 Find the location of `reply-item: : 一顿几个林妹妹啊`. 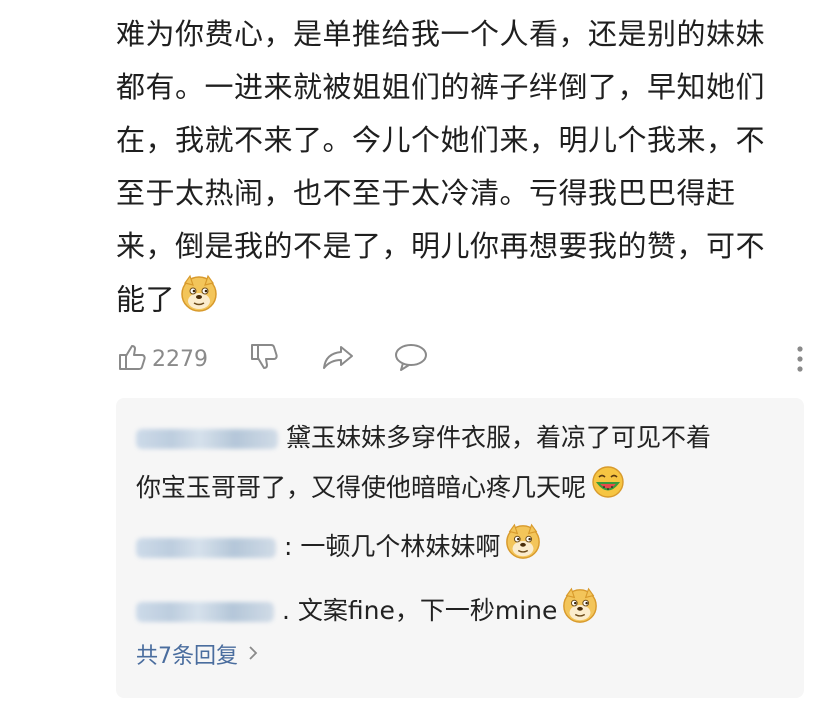

reply-item: : 一顿几个林妹妹啊 is located at coordinates (339, 548).